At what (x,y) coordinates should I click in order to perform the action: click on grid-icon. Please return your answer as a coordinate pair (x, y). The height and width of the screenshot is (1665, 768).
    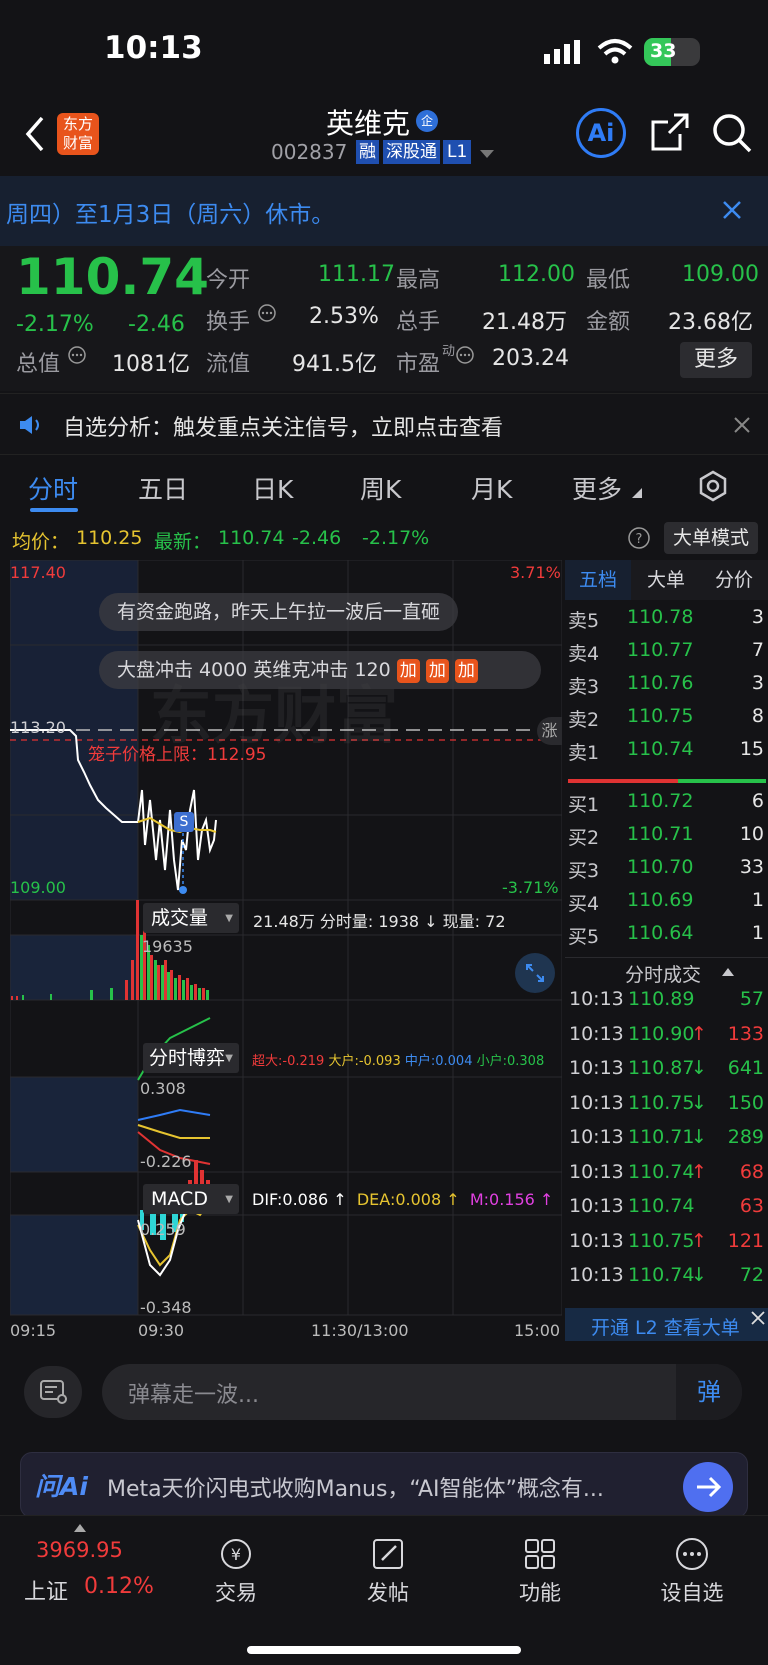
    Looking at the image, I should click on (540, 1554).